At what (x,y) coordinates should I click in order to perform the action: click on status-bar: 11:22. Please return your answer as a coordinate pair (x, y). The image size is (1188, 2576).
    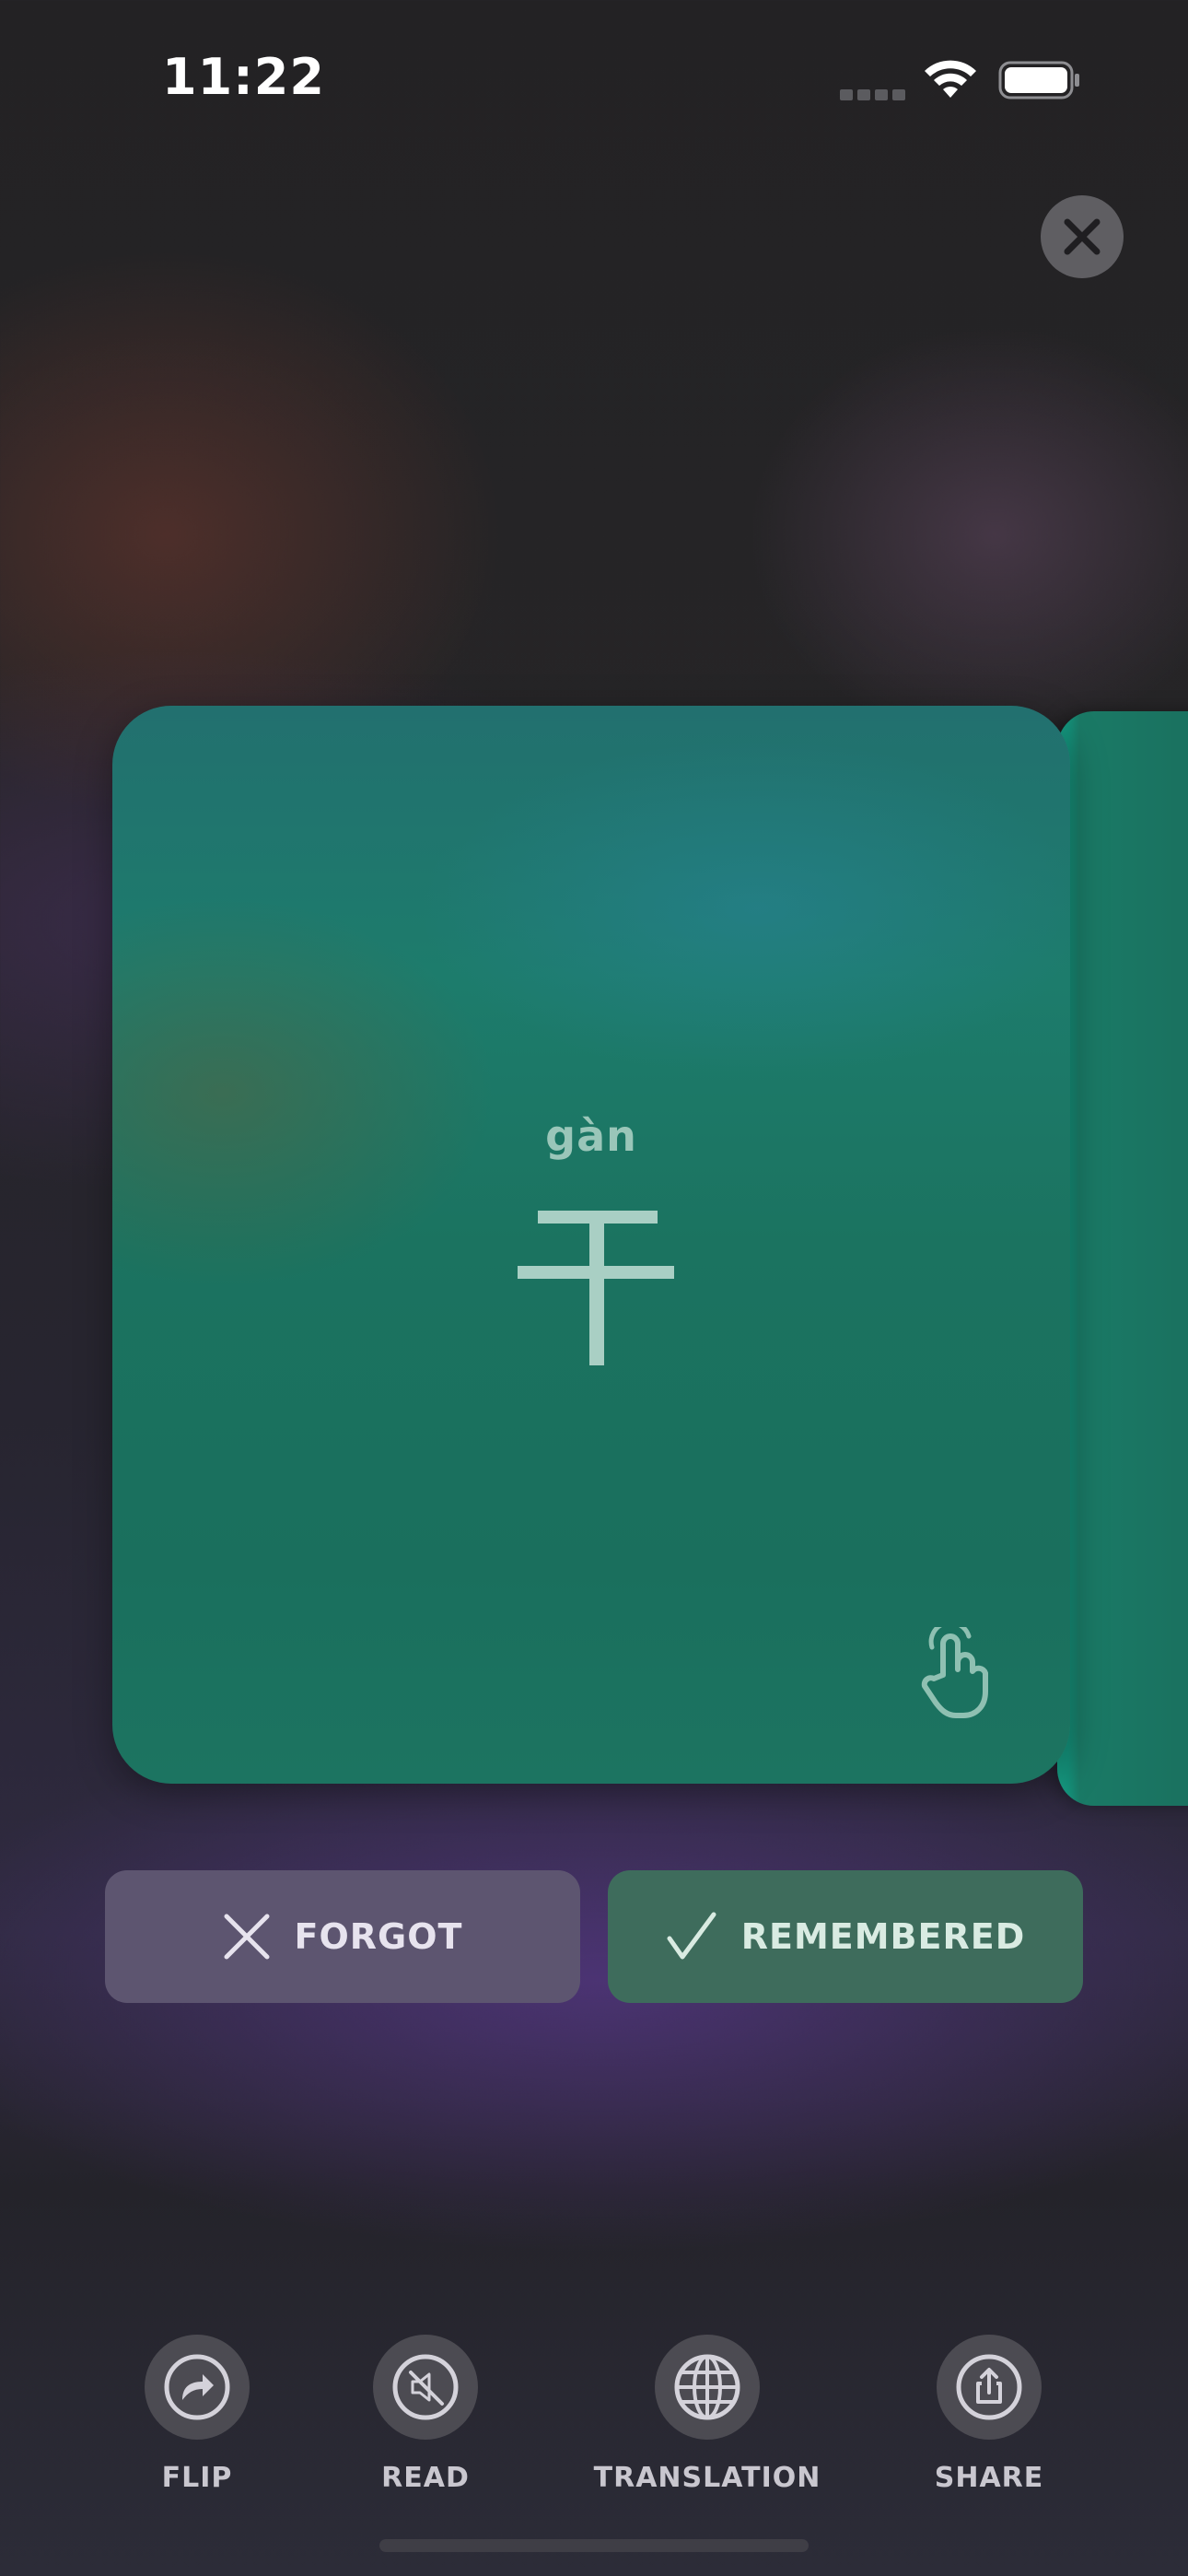
    Looking at the image, I should click on (594, 78).